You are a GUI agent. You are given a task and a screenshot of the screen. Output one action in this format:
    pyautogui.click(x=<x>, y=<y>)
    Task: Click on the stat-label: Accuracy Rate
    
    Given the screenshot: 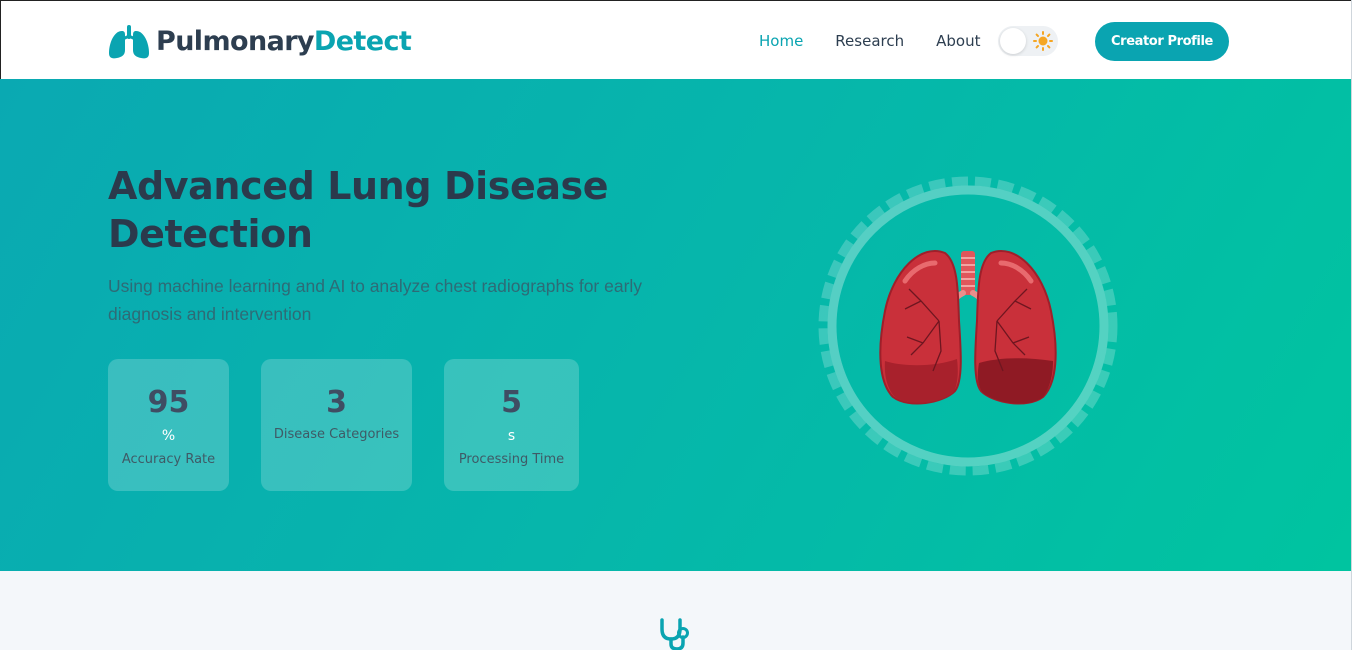 What is the action you would take?
    pyautogui.click(x=168, y=459)
    